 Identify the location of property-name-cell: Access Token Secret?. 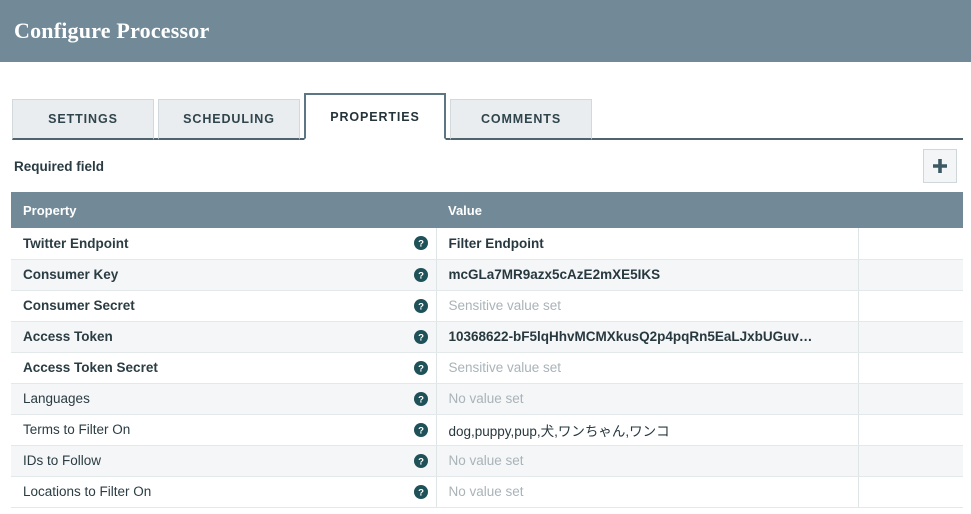
(224, 368).